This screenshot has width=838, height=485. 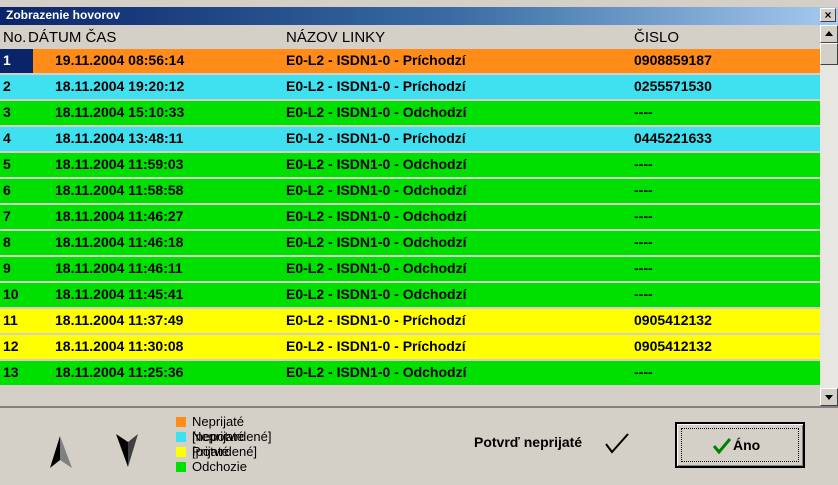 I want to click on row-number: 7, so click(x=7, y=216).